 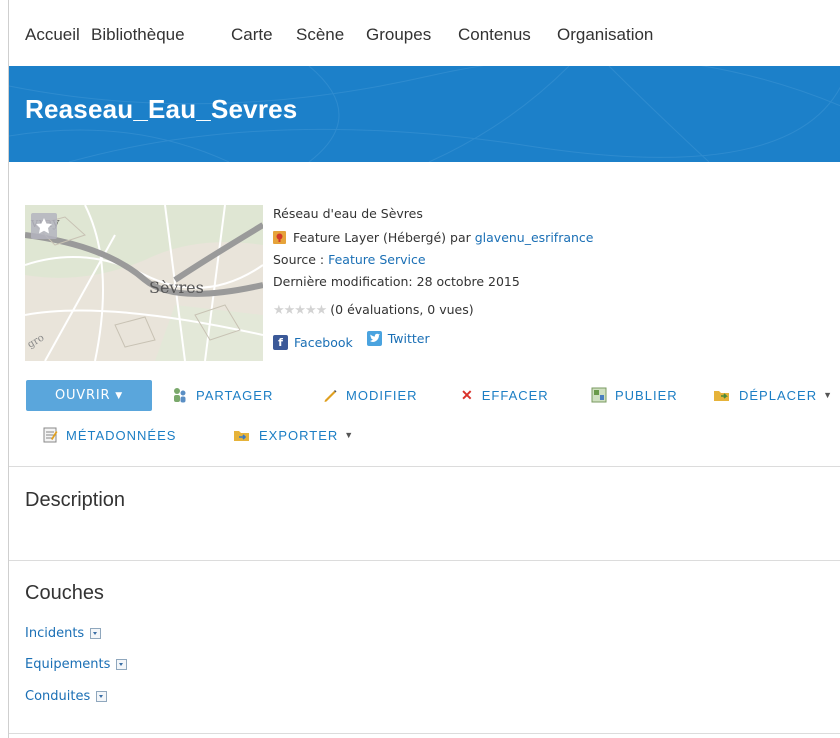 What do you see at coordinates (252, 35) in the screenshot?
I see `nav-carte: Carte` at bounding box center [252, 35].